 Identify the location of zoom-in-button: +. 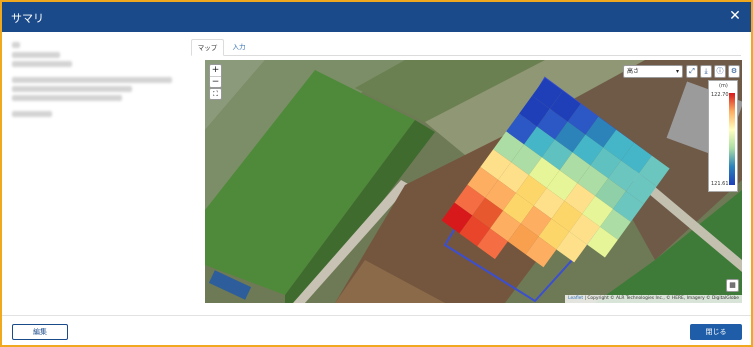
(215, 70).